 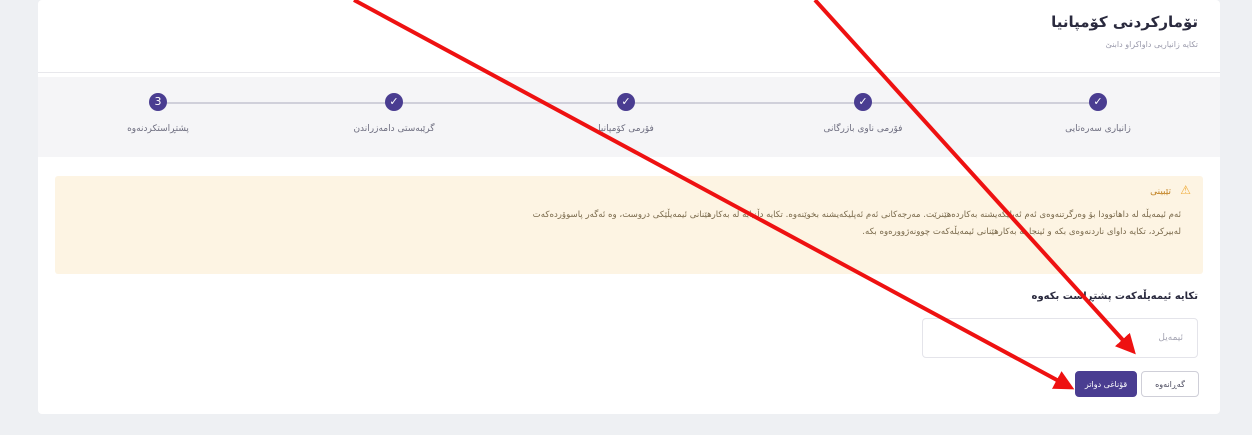 What do you see at coordinates (1114, 296) in the screenshot?
I see `email-confirm-label: تکایە ئیمەیڵەکەت پشتڕاست بکەوە` at bounding box center [1114, 296].